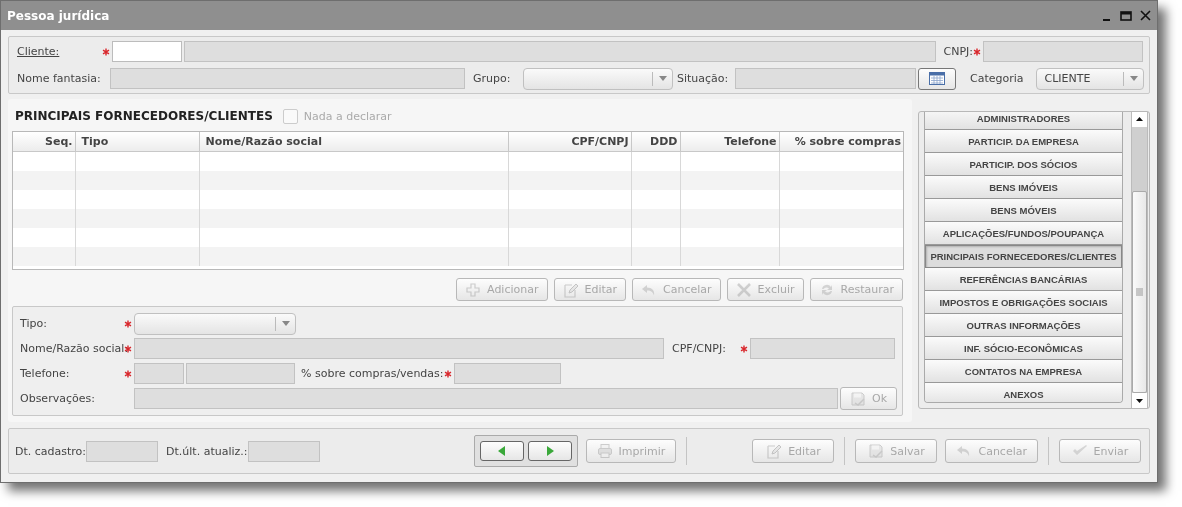 This screenshot has height=507, width=1182. What do you see at coordinates (1145, 15) in the screenshot?
I see `close-icon` at bounding box center [1145, 15].